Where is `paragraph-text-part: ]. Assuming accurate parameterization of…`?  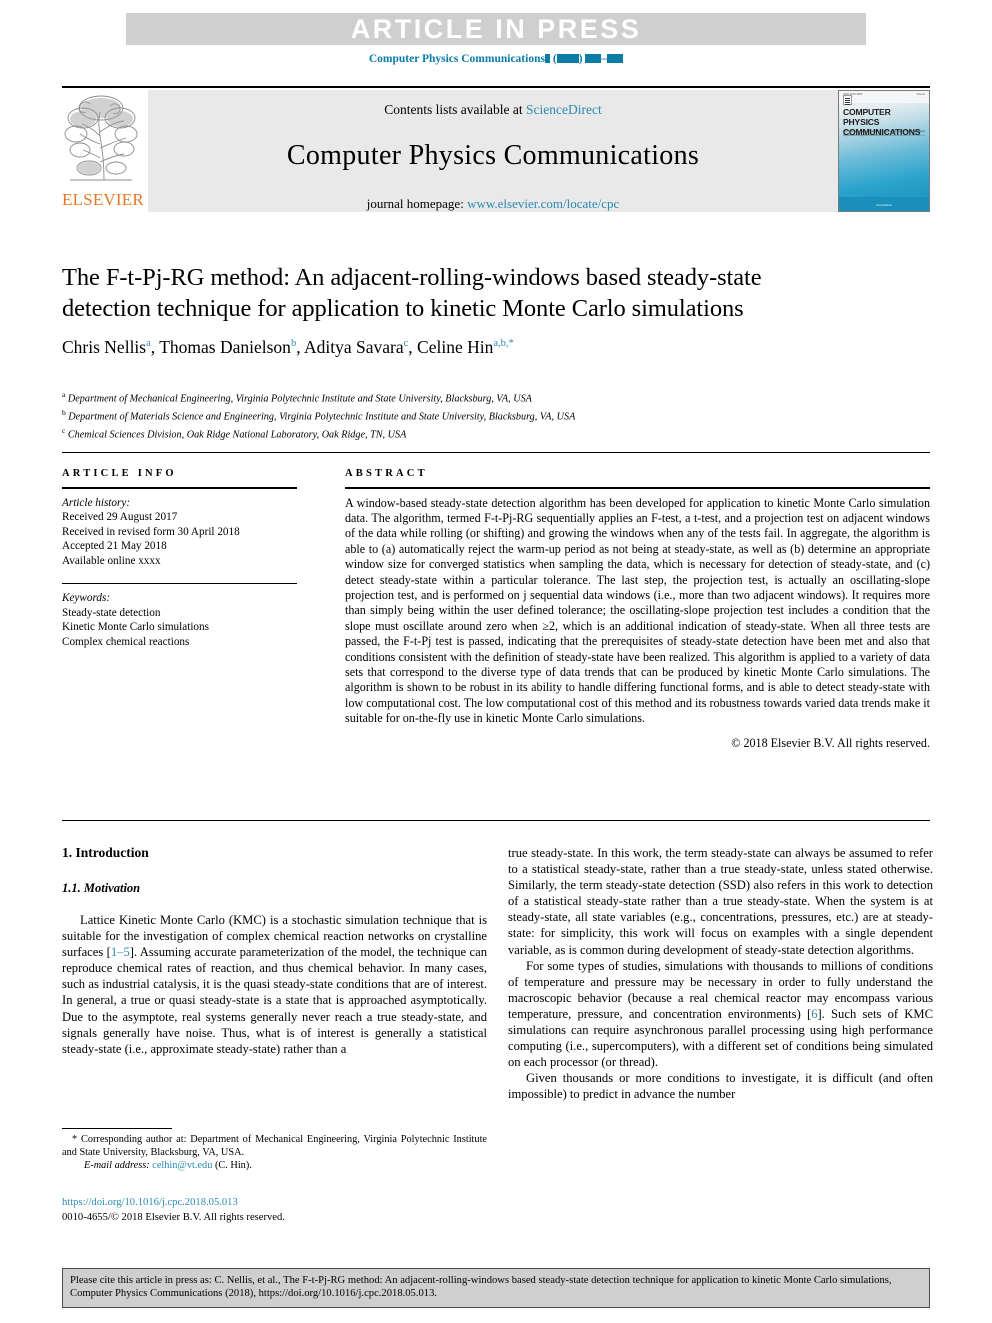
paragraph-text-part: ]. Assuming accurate parameterization of… is located at coordinates (274, 1000).